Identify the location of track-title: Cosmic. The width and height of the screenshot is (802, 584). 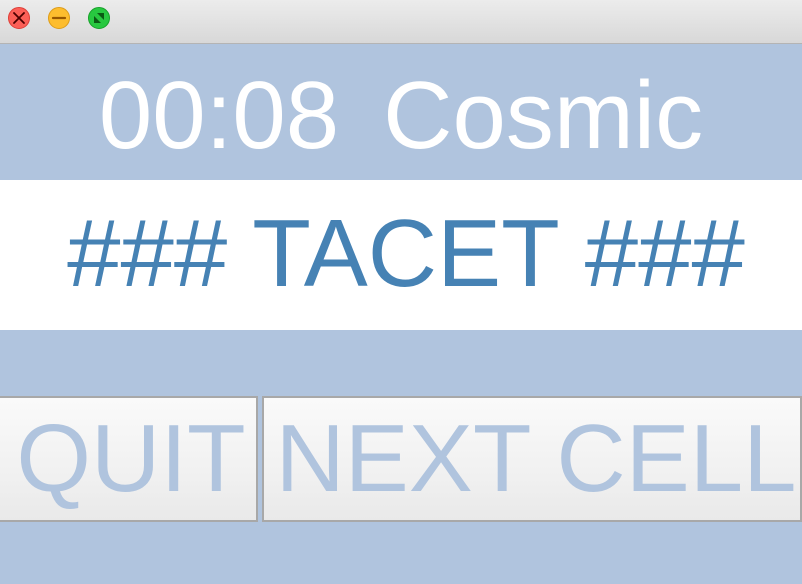
(543, 115).